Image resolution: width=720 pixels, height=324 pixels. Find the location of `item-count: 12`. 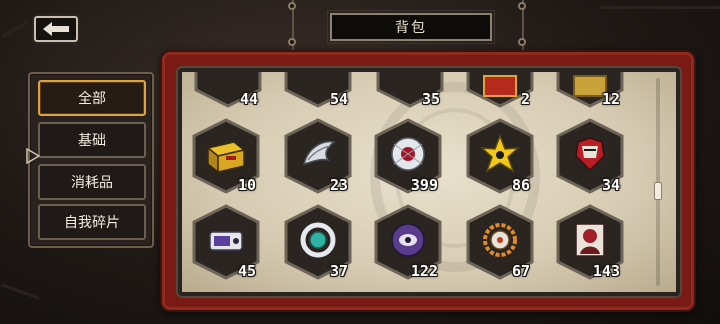

item-count: 12 is located at coordinates (610, 99).